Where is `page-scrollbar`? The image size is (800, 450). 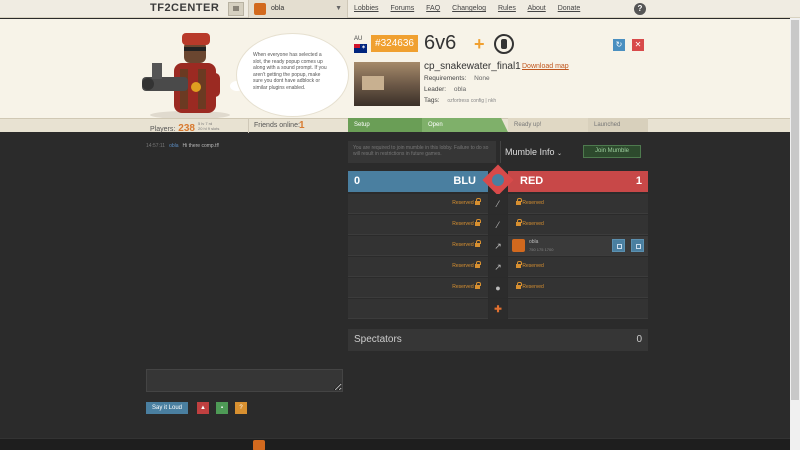 page-scrollbar is located at coordinates (795, 234).